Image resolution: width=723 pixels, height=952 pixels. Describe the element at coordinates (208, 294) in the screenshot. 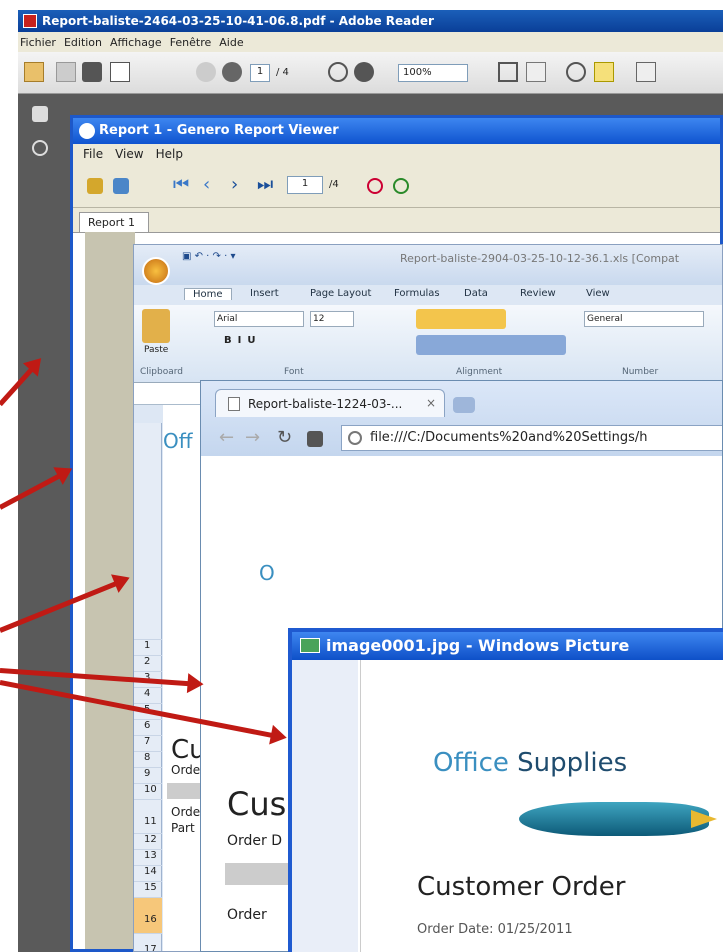

I see `tab-home: Home` at that location.